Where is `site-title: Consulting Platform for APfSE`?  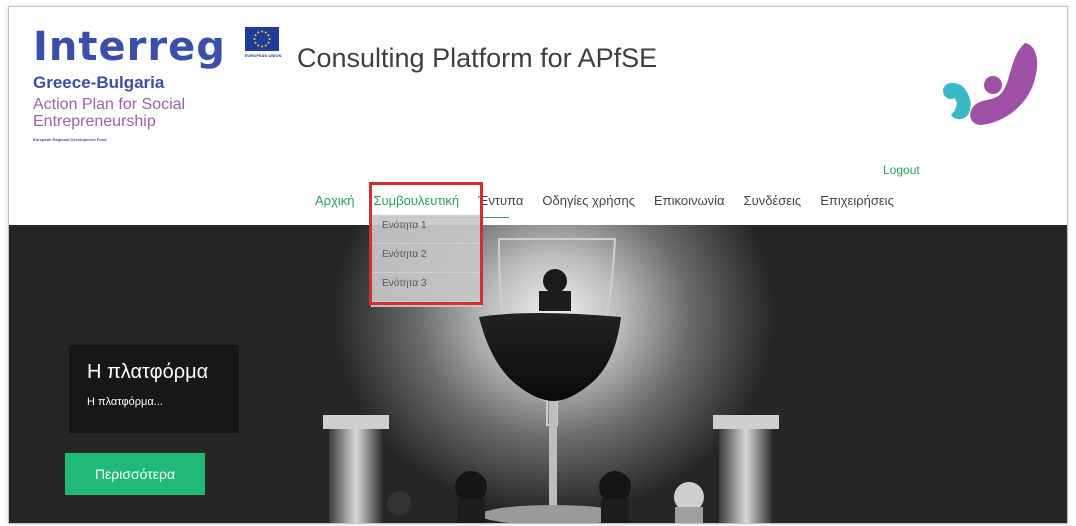 site-title: Consulting Platform for APfSE is located at coordinates (477, 58).